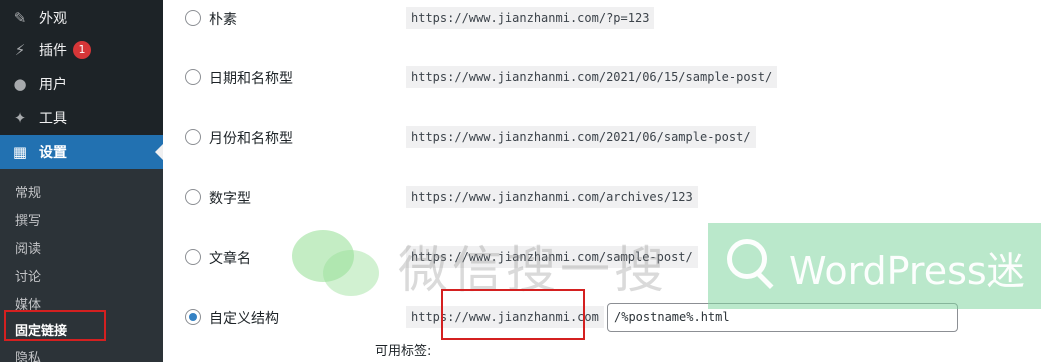 The image size is (1041, 362). I want to click on menu-plugins: ⚡ 插件 1, so click(81, 50).